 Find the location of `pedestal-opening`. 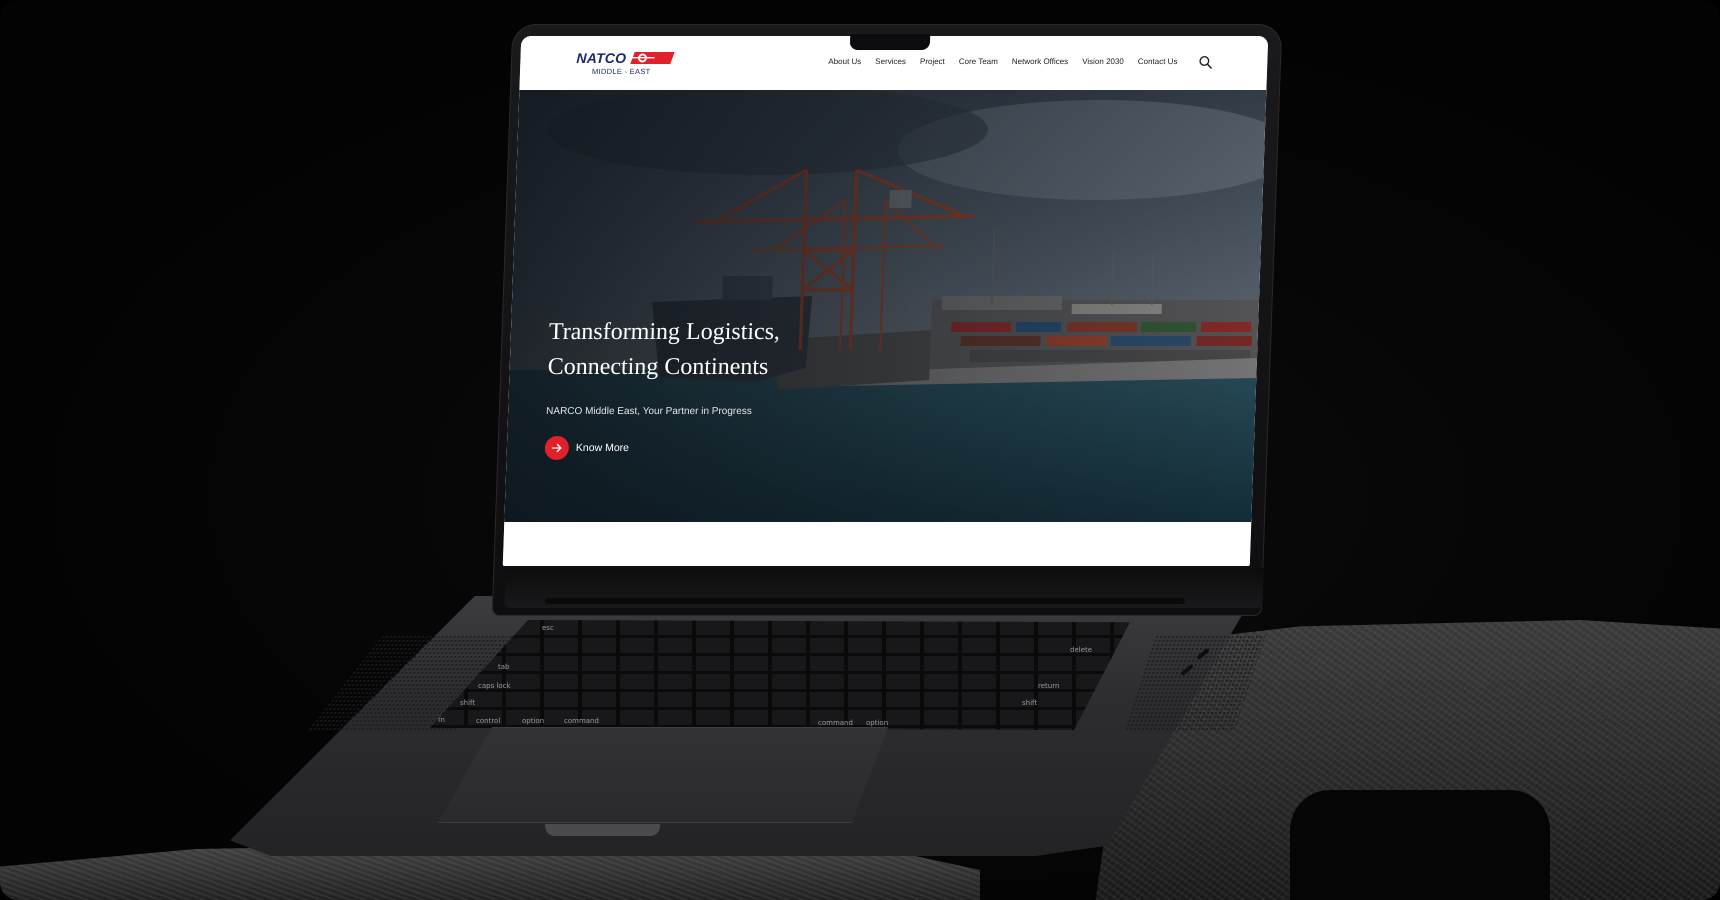

pedestal-opening is located at coordinates (1420, 845).